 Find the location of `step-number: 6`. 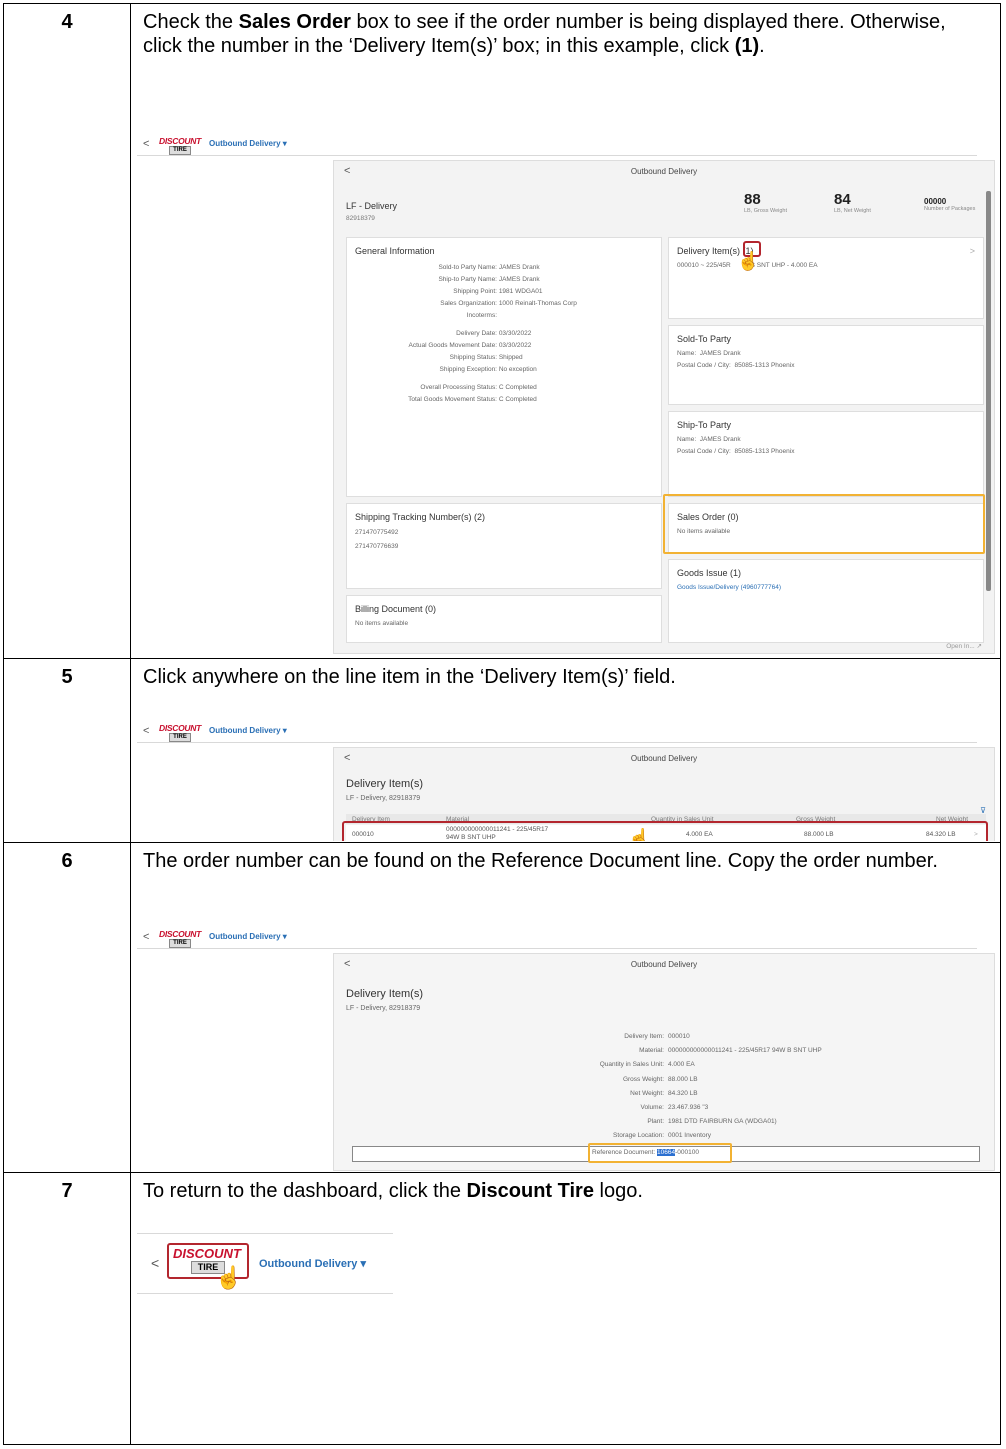

step-number: 6 is located at coordinates (67, 1007).